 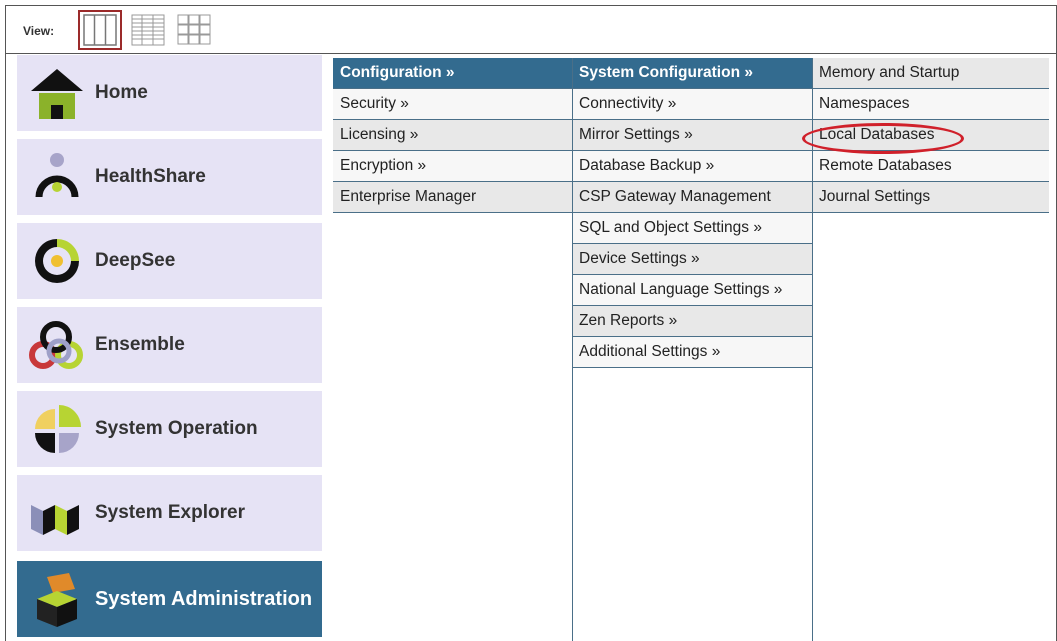 I want to click on menu-item-national-language-settings: National Language Settings », so click(x=692, y=290).